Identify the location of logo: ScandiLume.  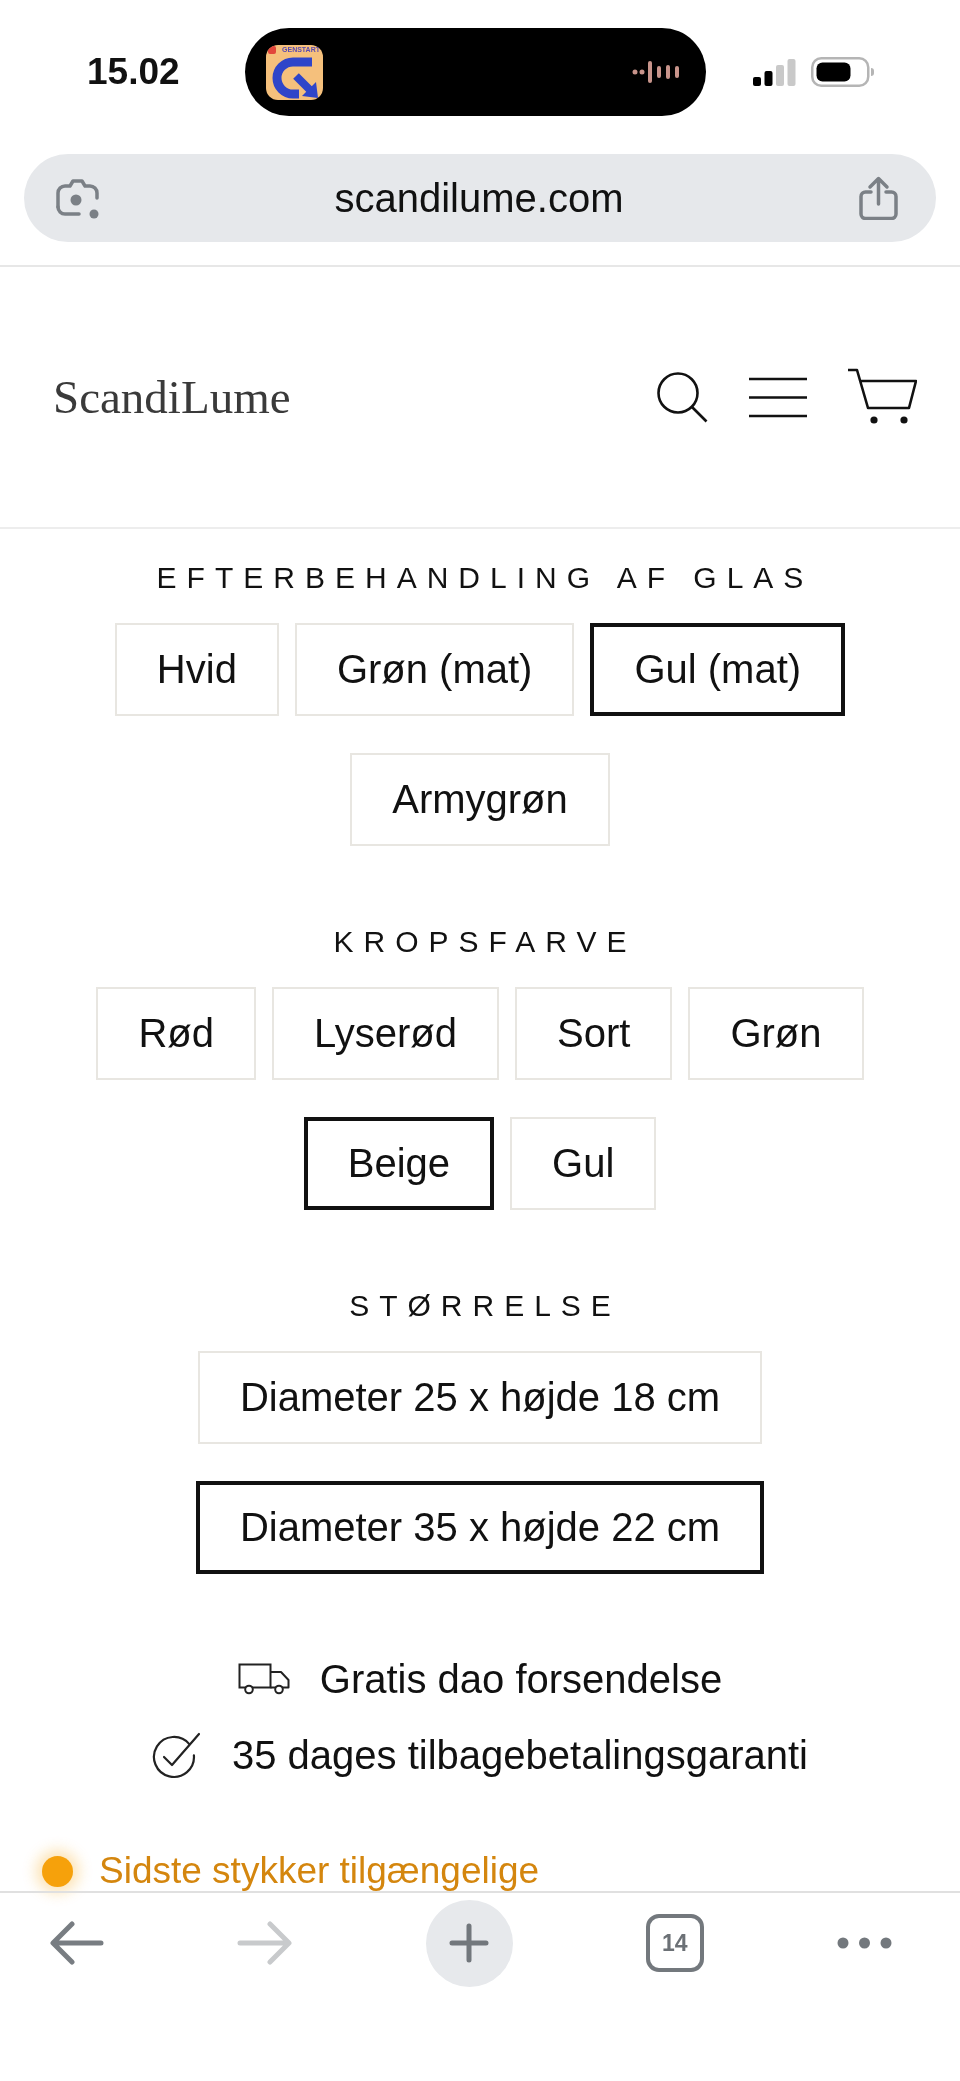
(172, 397).